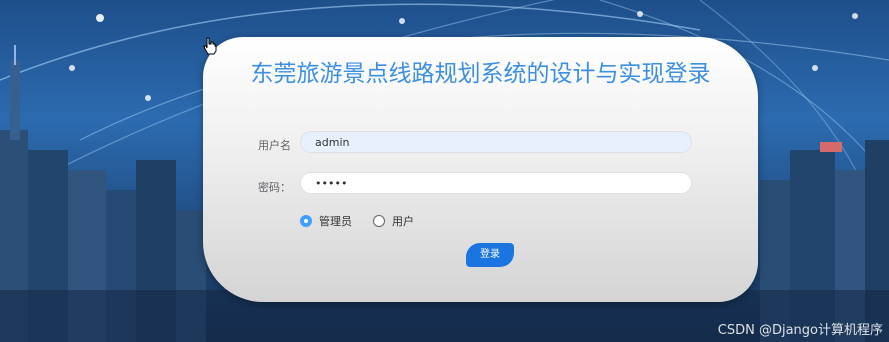 The image size is (889, 342). I want to click on role-label-user: 用户, so click(403, 221).